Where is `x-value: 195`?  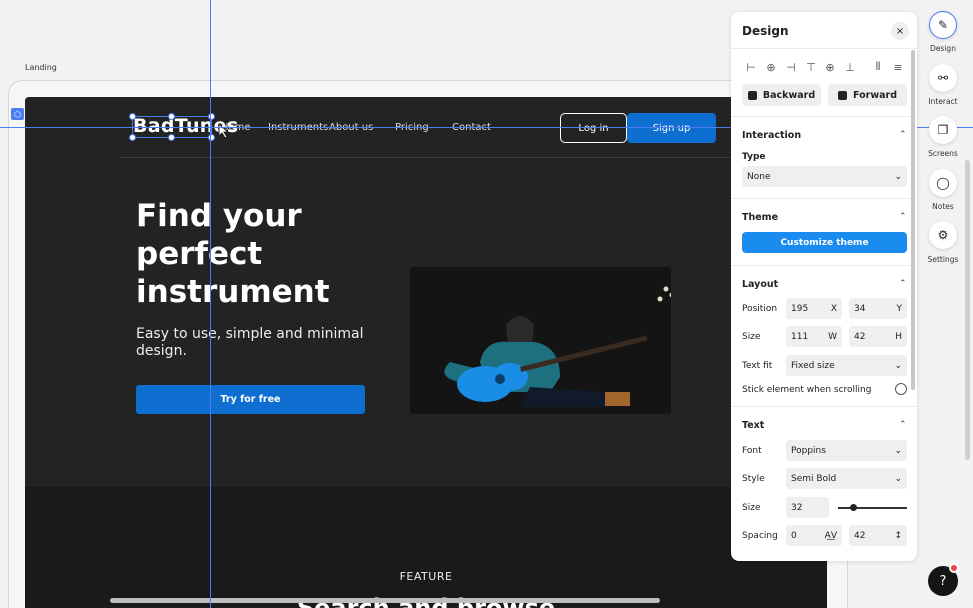
x-value: 195 is located at coordinates (800, 308).